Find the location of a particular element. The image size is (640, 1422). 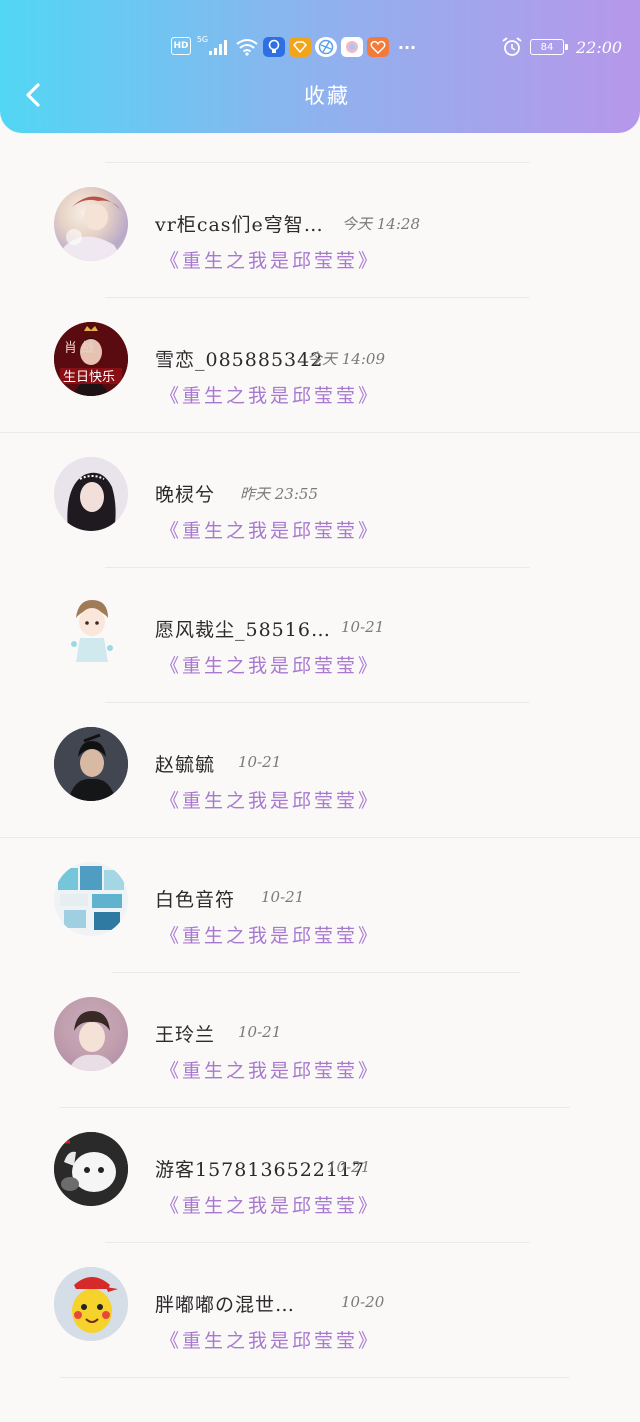

list-item: 愿风裁尘_58516… 10-21 《重生之我是邱莹莹》 is located at coordinates (320, 624).